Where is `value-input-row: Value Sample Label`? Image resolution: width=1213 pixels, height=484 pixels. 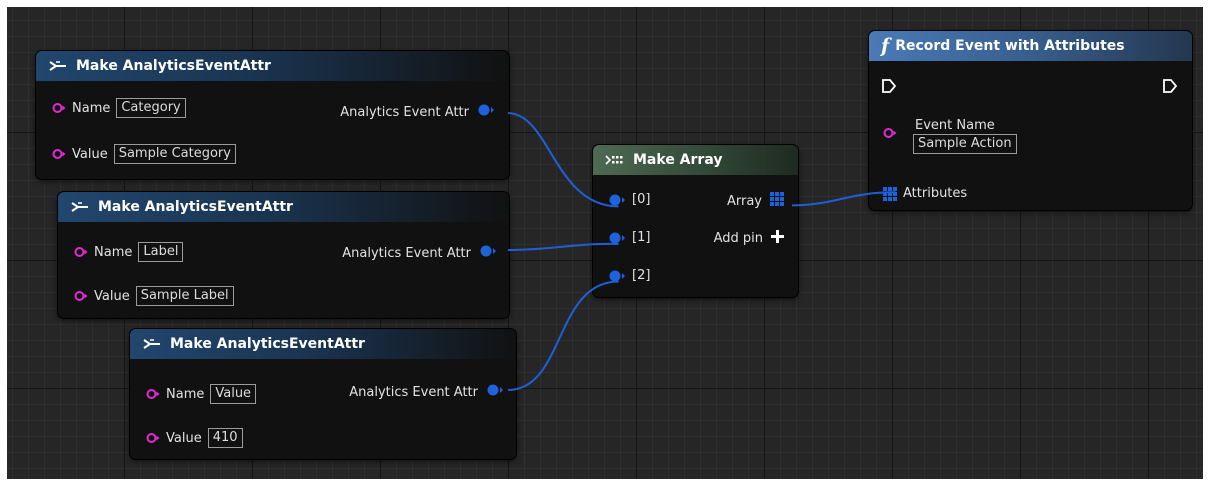 value-input-row: Value Sample Label is located at coordinates (154, 296).